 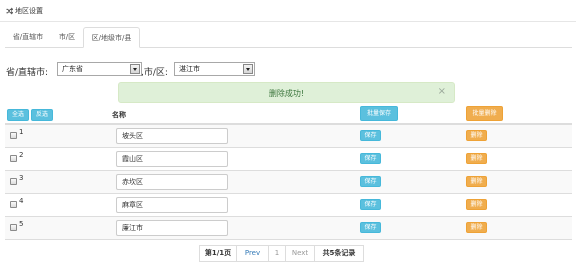 I want to click on title-bar: 地区设置, so click(x=288, y=11).